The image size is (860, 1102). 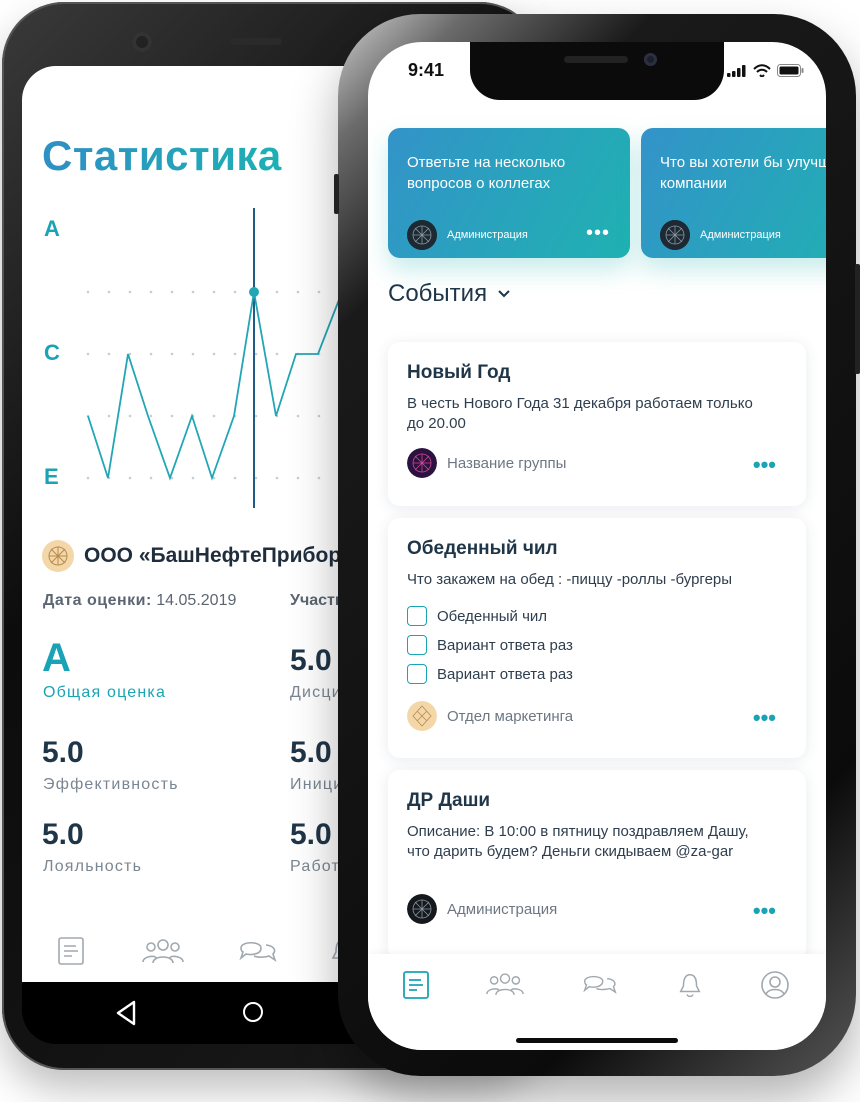 I want to click on chevron-down-icon, so click(x=504, y=294).